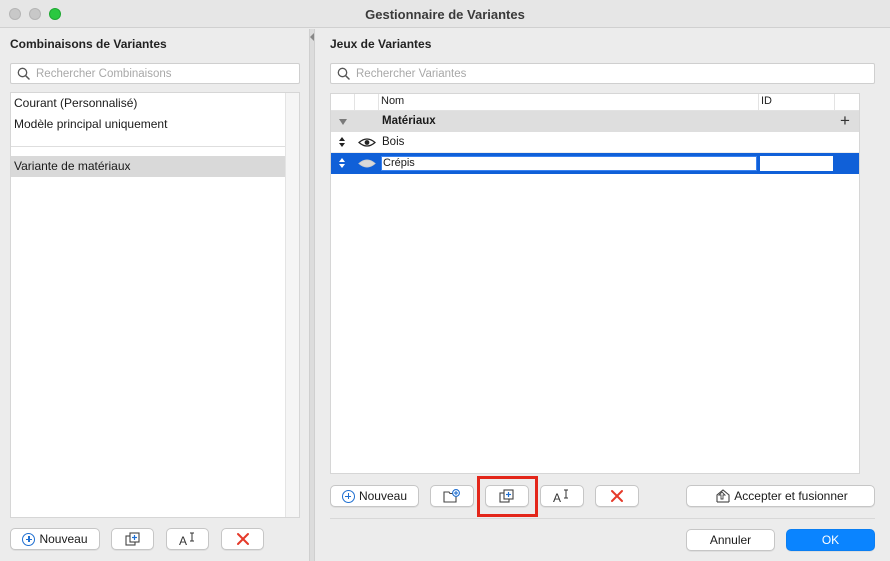  I want to click on combination-item-current: Courant (Personnalisé), so click(149, 103).